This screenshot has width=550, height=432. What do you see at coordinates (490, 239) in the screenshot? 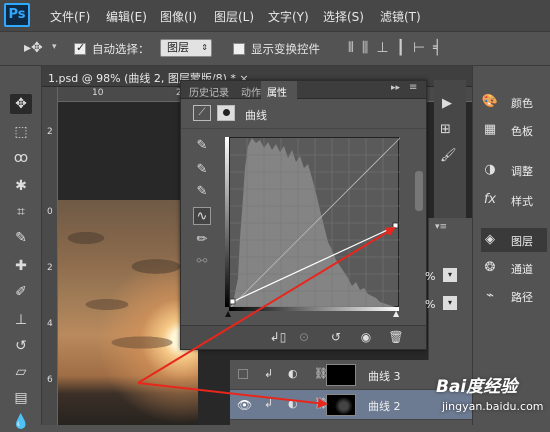
I see `layers-stack-icon: ◈` at bounding box center [490, 239].